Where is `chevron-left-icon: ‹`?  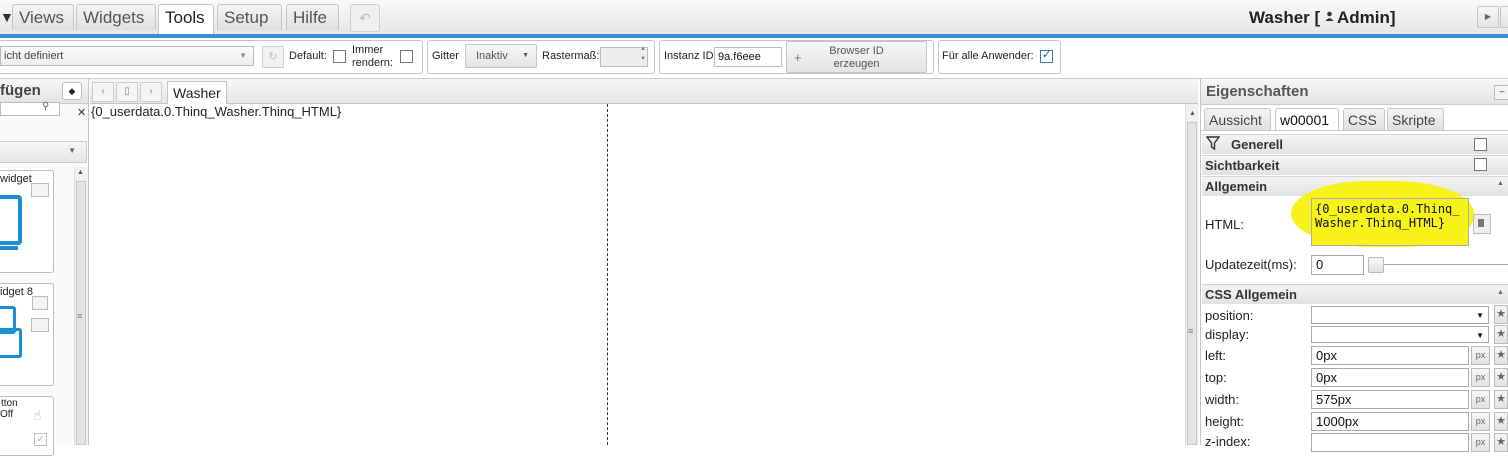 chevron-left-icon: ‹ is located at coordinates (103, 91).